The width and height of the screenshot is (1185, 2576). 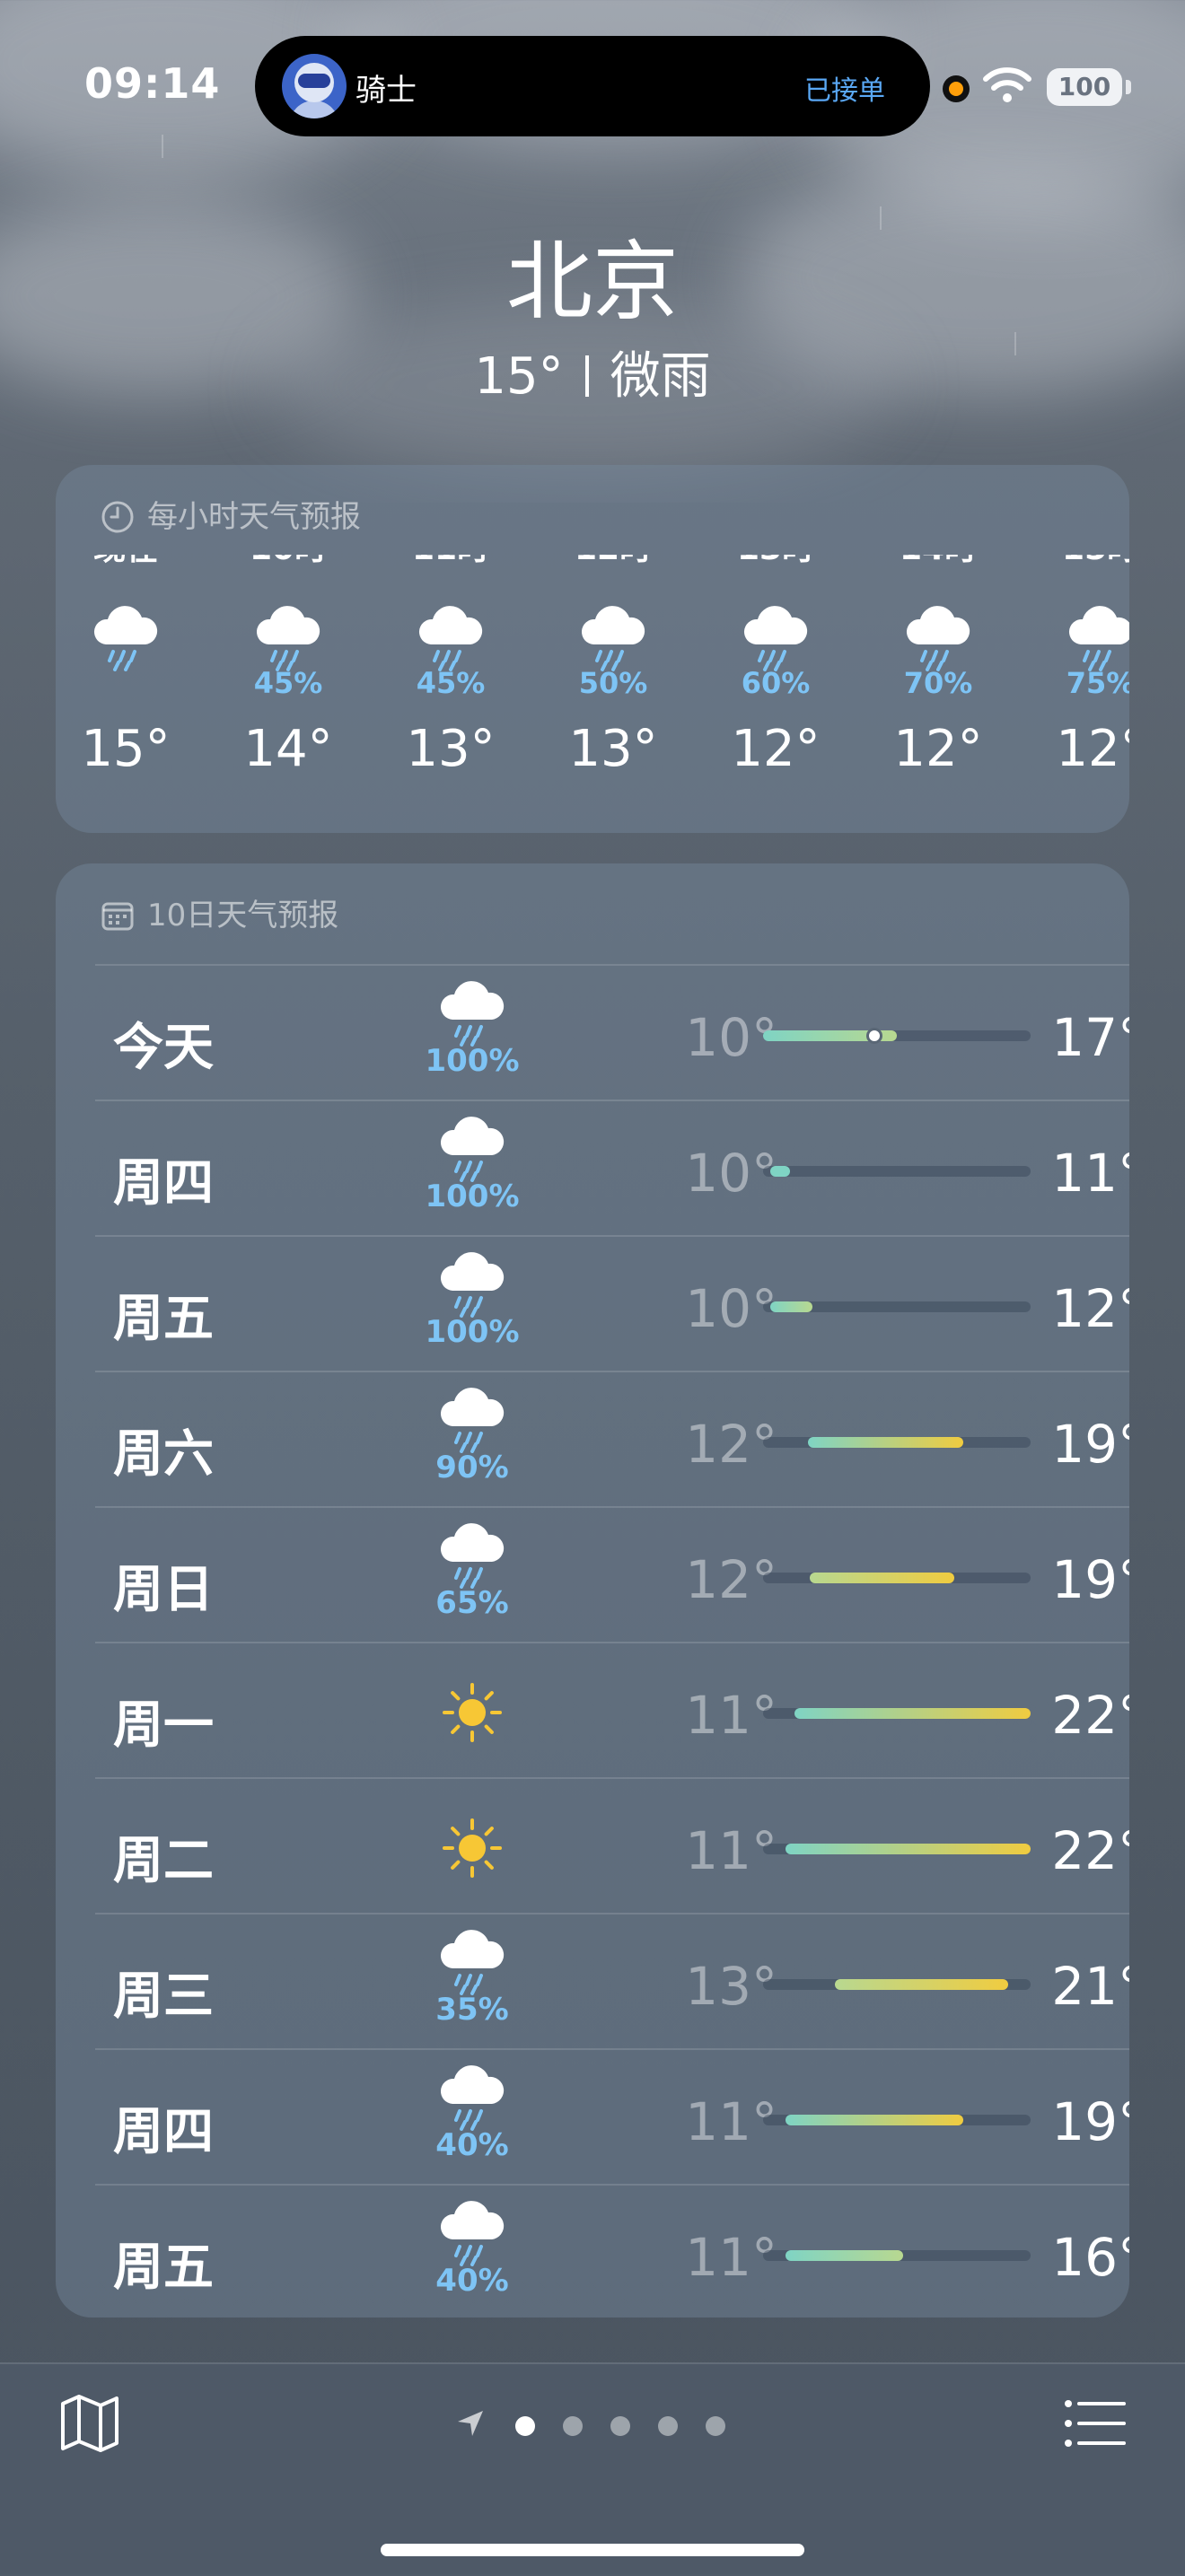 What do you see at coordinates (612, 1710) in the screenshot?
I see `daily-forecast-row: 周一 11° 22°` at bounding box center [612, 1710].